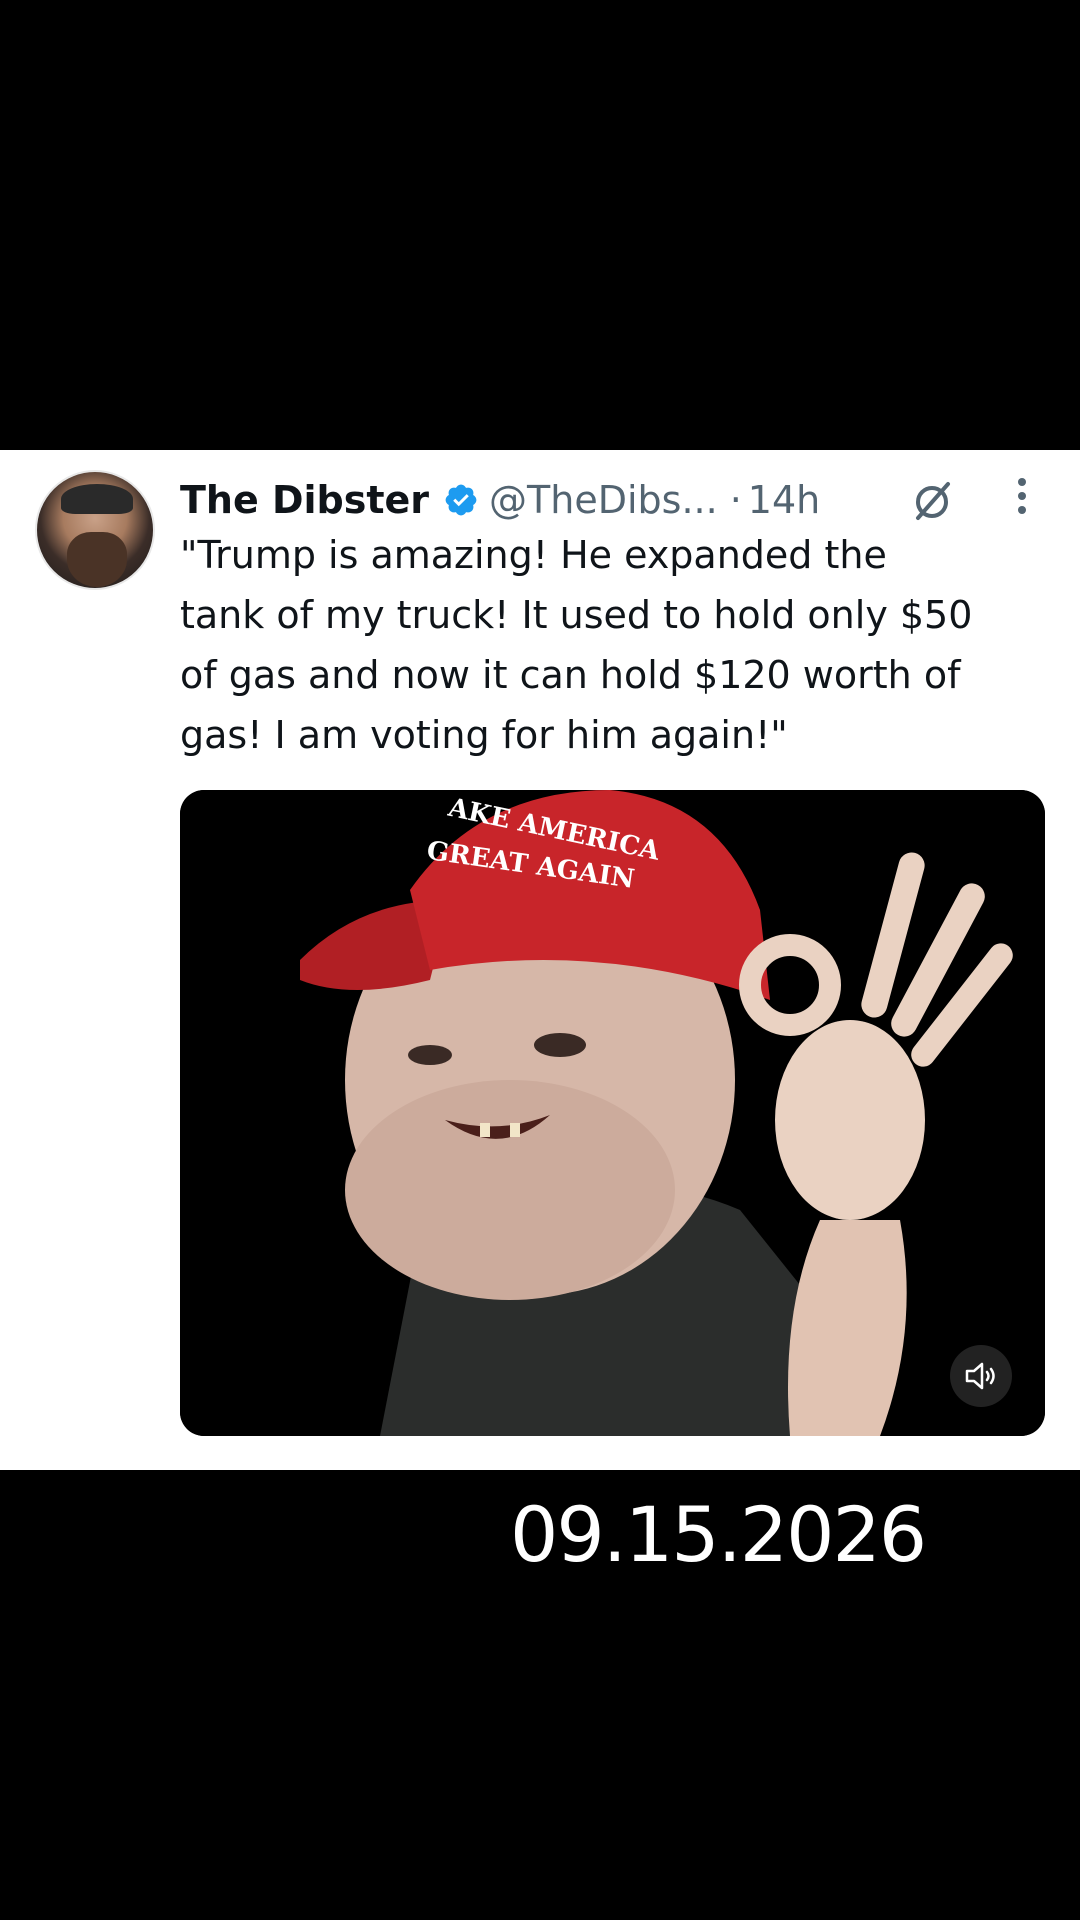 Image resolution: width=1080 pixels, height=1920 pixels. Describe the element at coordinates (784, 500) in the screenshot. I see `tweet-time: 14h` at that location.